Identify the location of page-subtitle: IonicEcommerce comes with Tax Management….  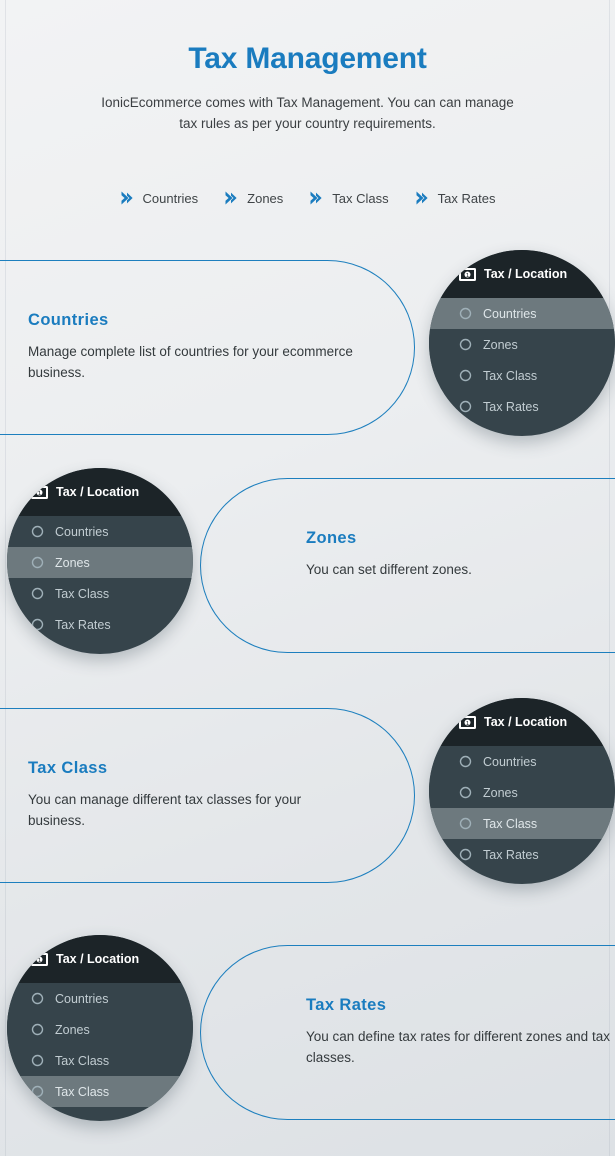
(307, 113).